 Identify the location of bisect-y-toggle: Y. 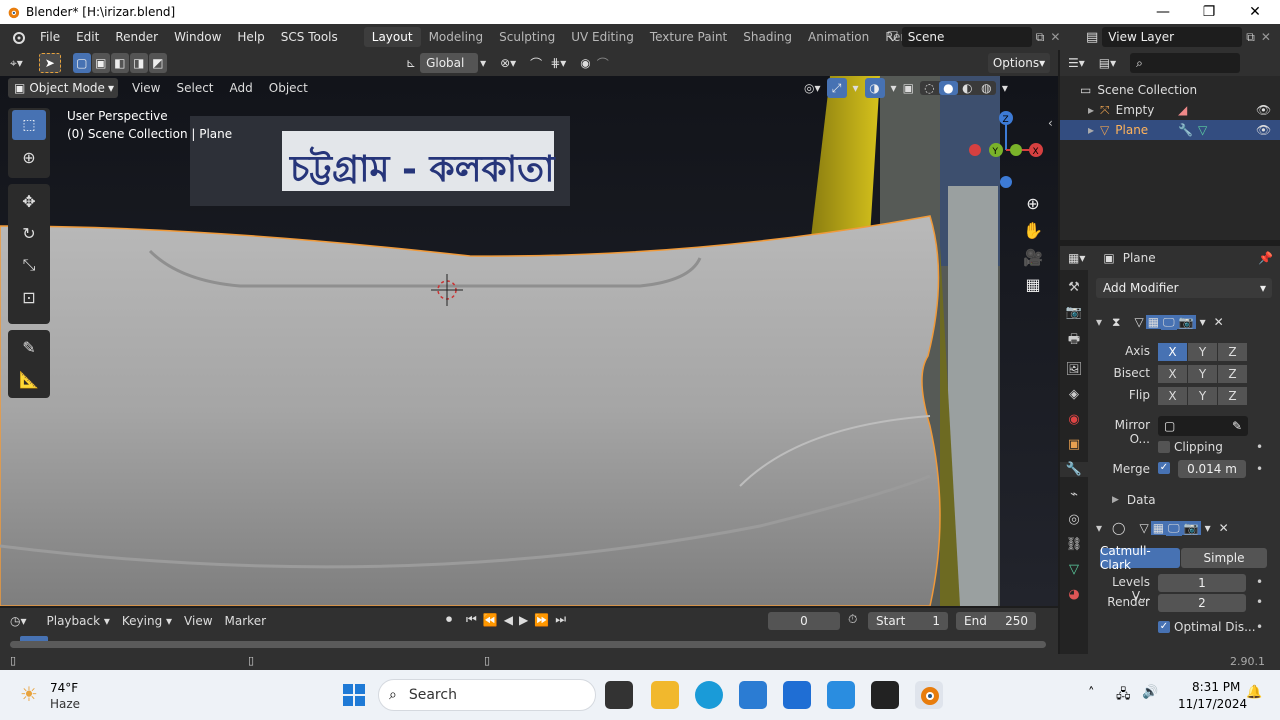
(1202, 374).